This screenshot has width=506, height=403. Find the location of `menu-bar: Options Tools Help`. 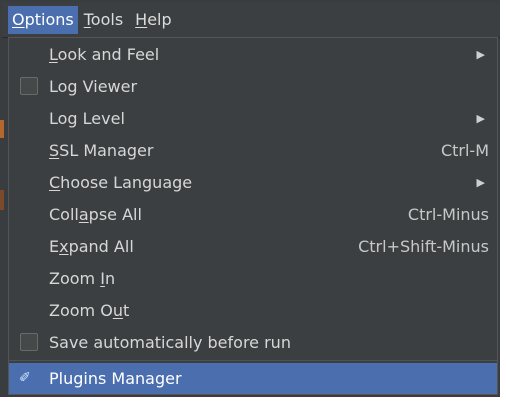

menu-bar: Options Tools Help is located at coordinates (251, 20).